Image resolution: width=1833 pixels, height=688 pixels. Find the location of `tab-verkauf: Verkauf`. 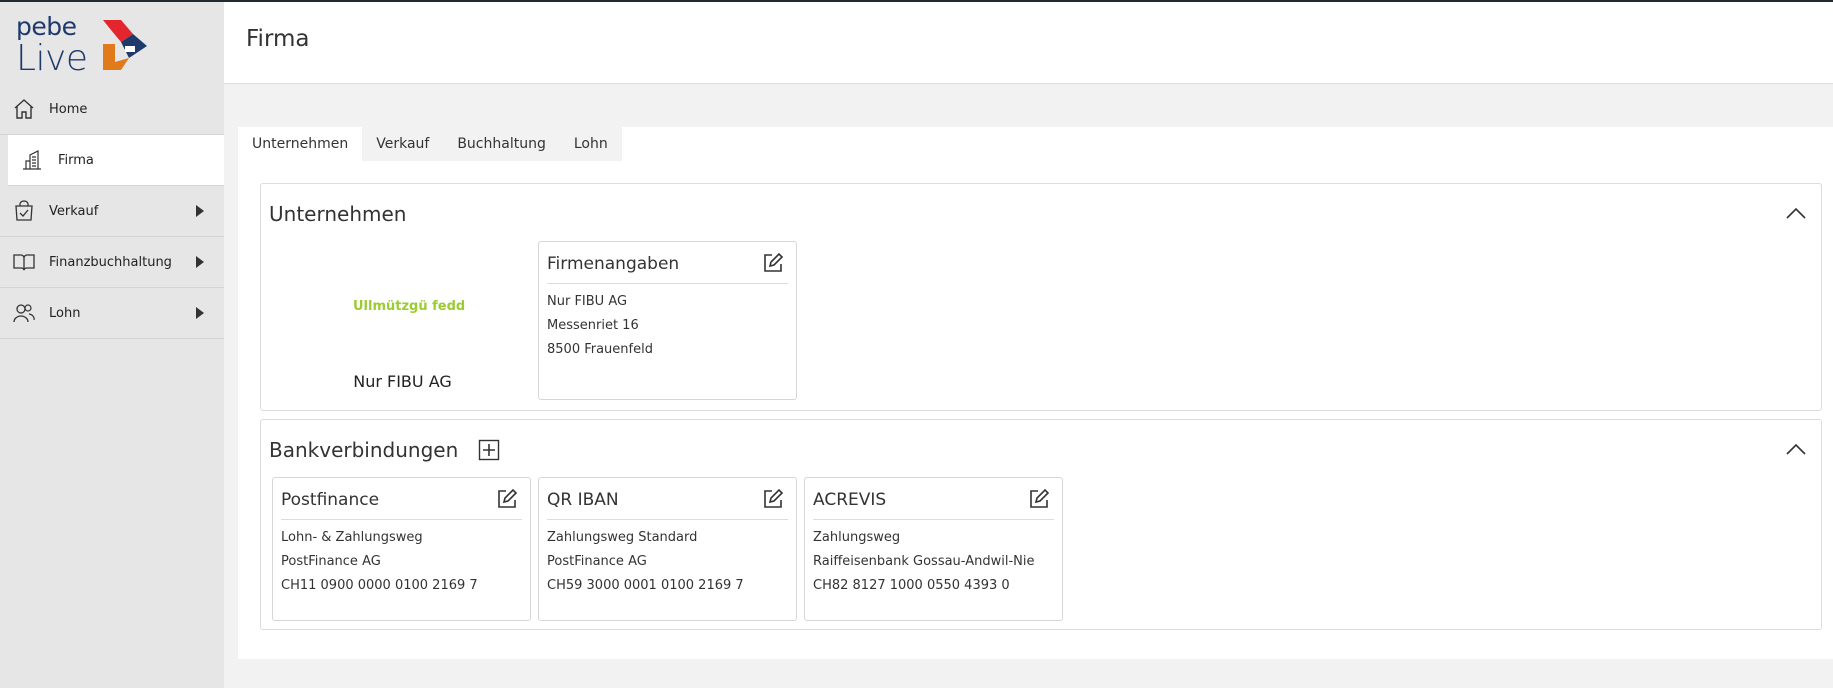

tab-verkauf: Verkauf is located at coordinates (402, 144).